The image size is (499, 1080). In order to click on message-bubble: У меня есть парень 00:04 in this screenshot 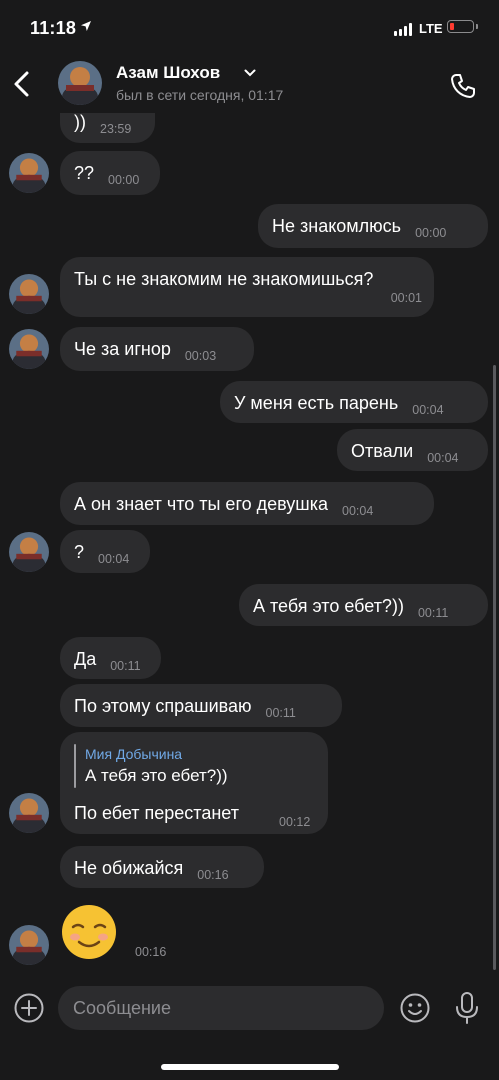, I will do `click(354, 402)`.